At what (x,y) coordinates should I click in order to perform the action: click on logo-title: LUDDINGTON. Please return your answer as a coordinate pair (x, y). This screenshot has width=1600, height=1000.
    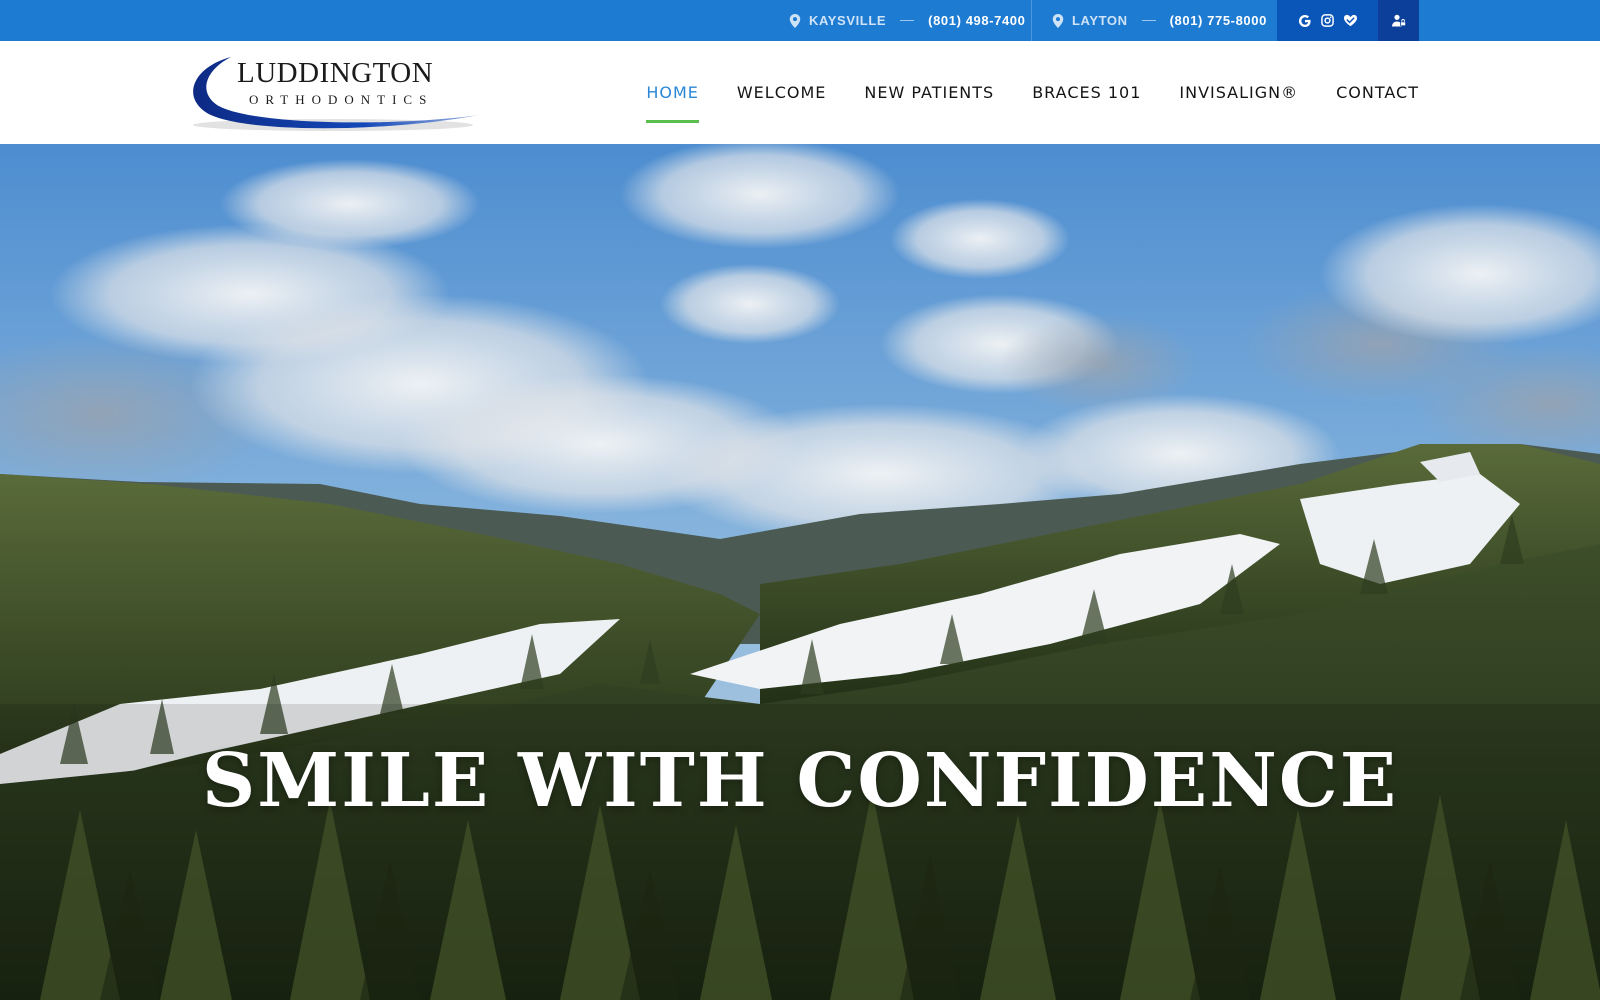
    Looking at the image, I should click on (335, 73).